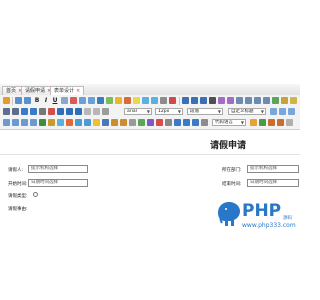 This screenshot has height=300, width=320. I want to click on department-label: 所在部门:, so click(232, 170).